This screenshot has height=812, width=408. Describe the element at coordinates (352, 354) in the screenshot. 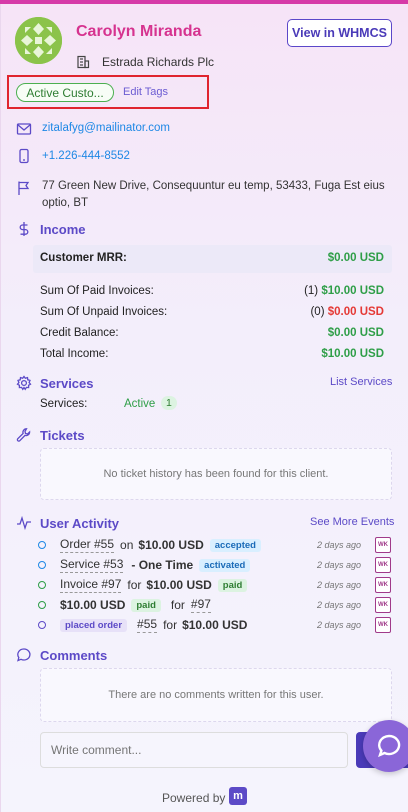

I see `income-value: $10.00 USD` at that location.